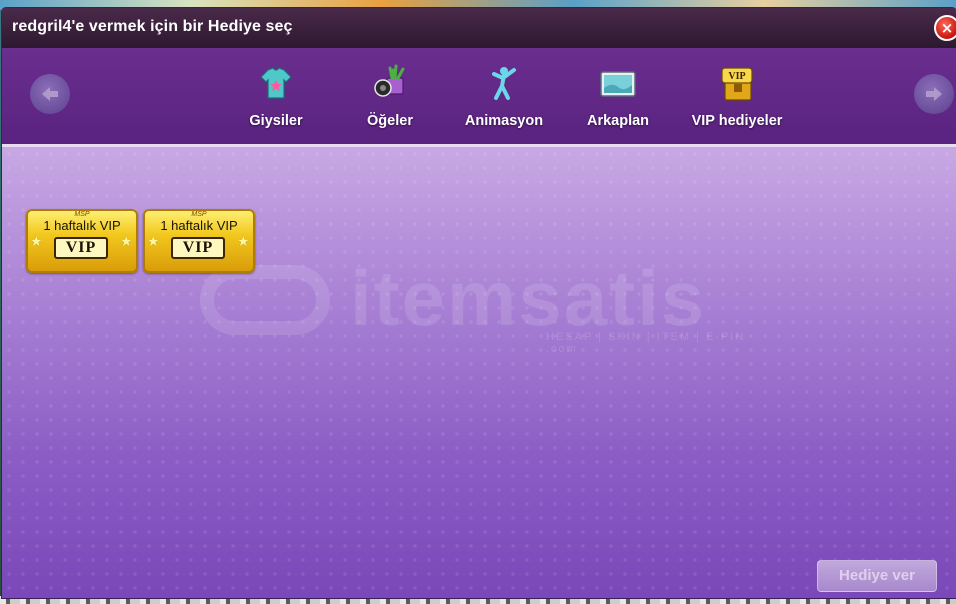 Image resolution: width=956 pixels, height=604 pixels. What do you see at coordinates (877, 576) in the screenshot?
I see `give-gift-button: Hediye ver` at bounding box center [877, 576].